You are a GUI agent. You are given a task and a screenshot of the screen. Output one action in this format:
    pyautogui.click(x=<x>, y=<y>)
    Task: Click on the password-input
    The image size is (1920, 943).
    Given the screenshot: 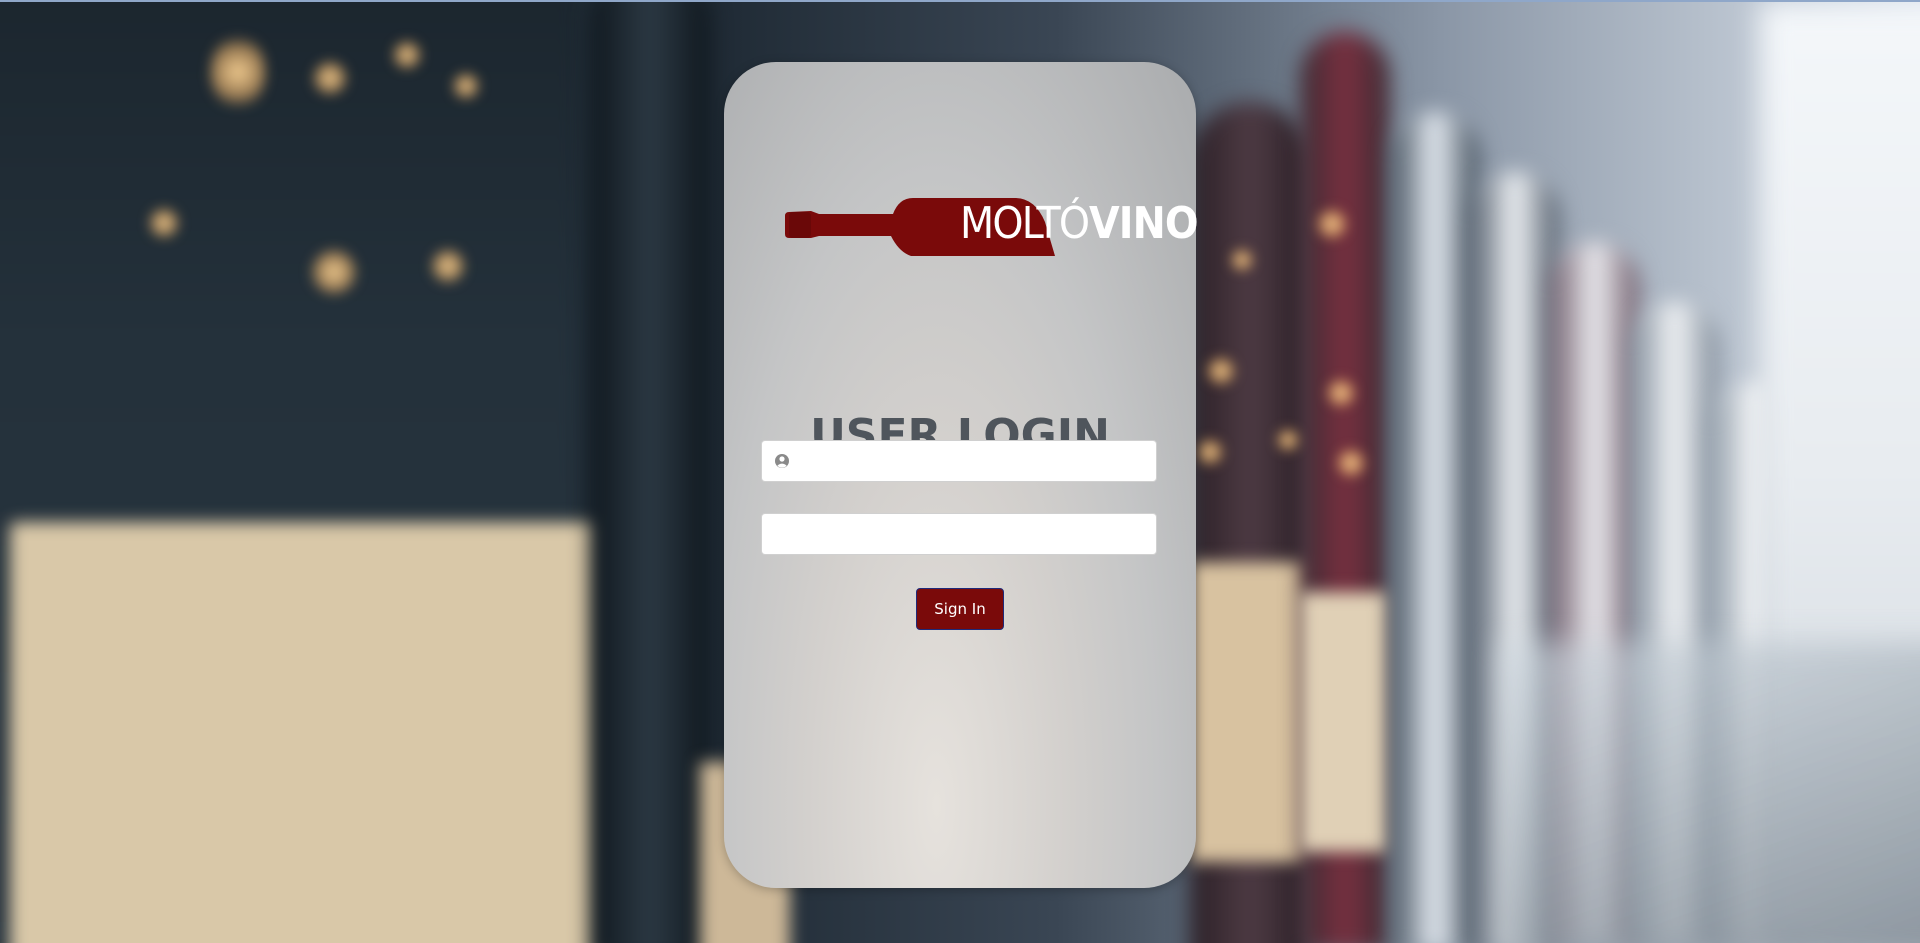 What is the action you would take?
    pyautogui.click(x=960, y=534)
    